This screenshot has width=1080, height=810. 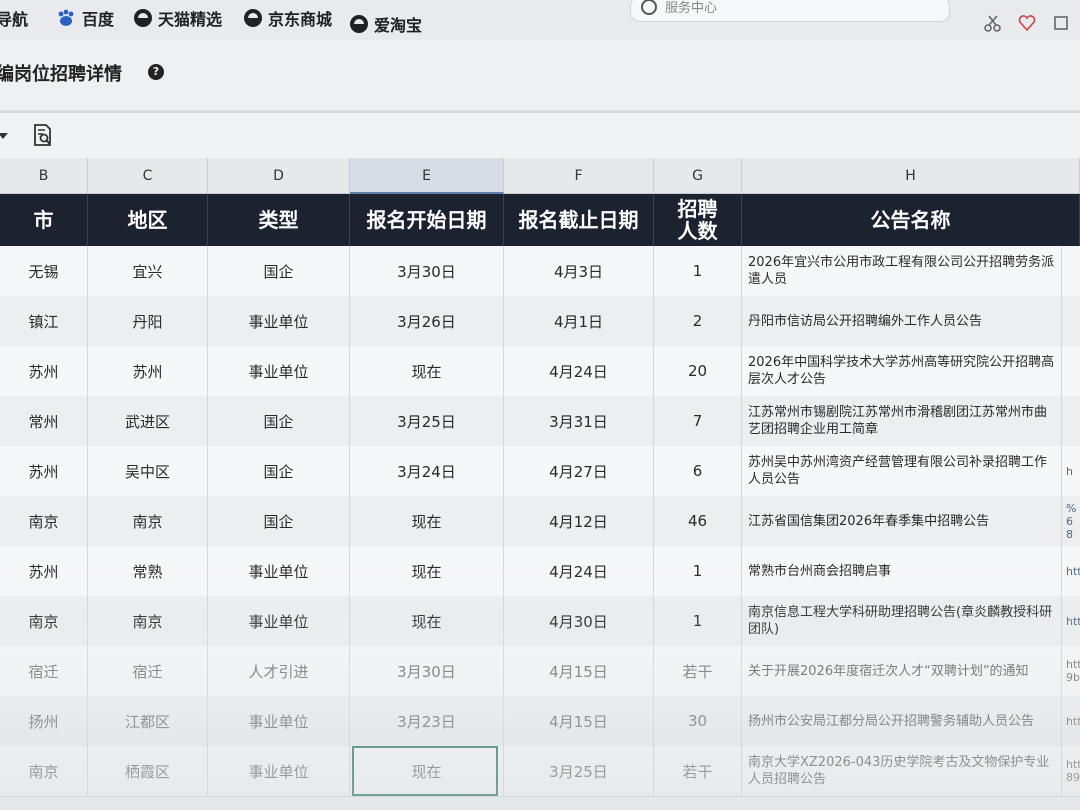 What do you see at coordinates (44, 671) in the screenshot?
I see `cell-city: 宿迁` at bounding box center [44, 671].